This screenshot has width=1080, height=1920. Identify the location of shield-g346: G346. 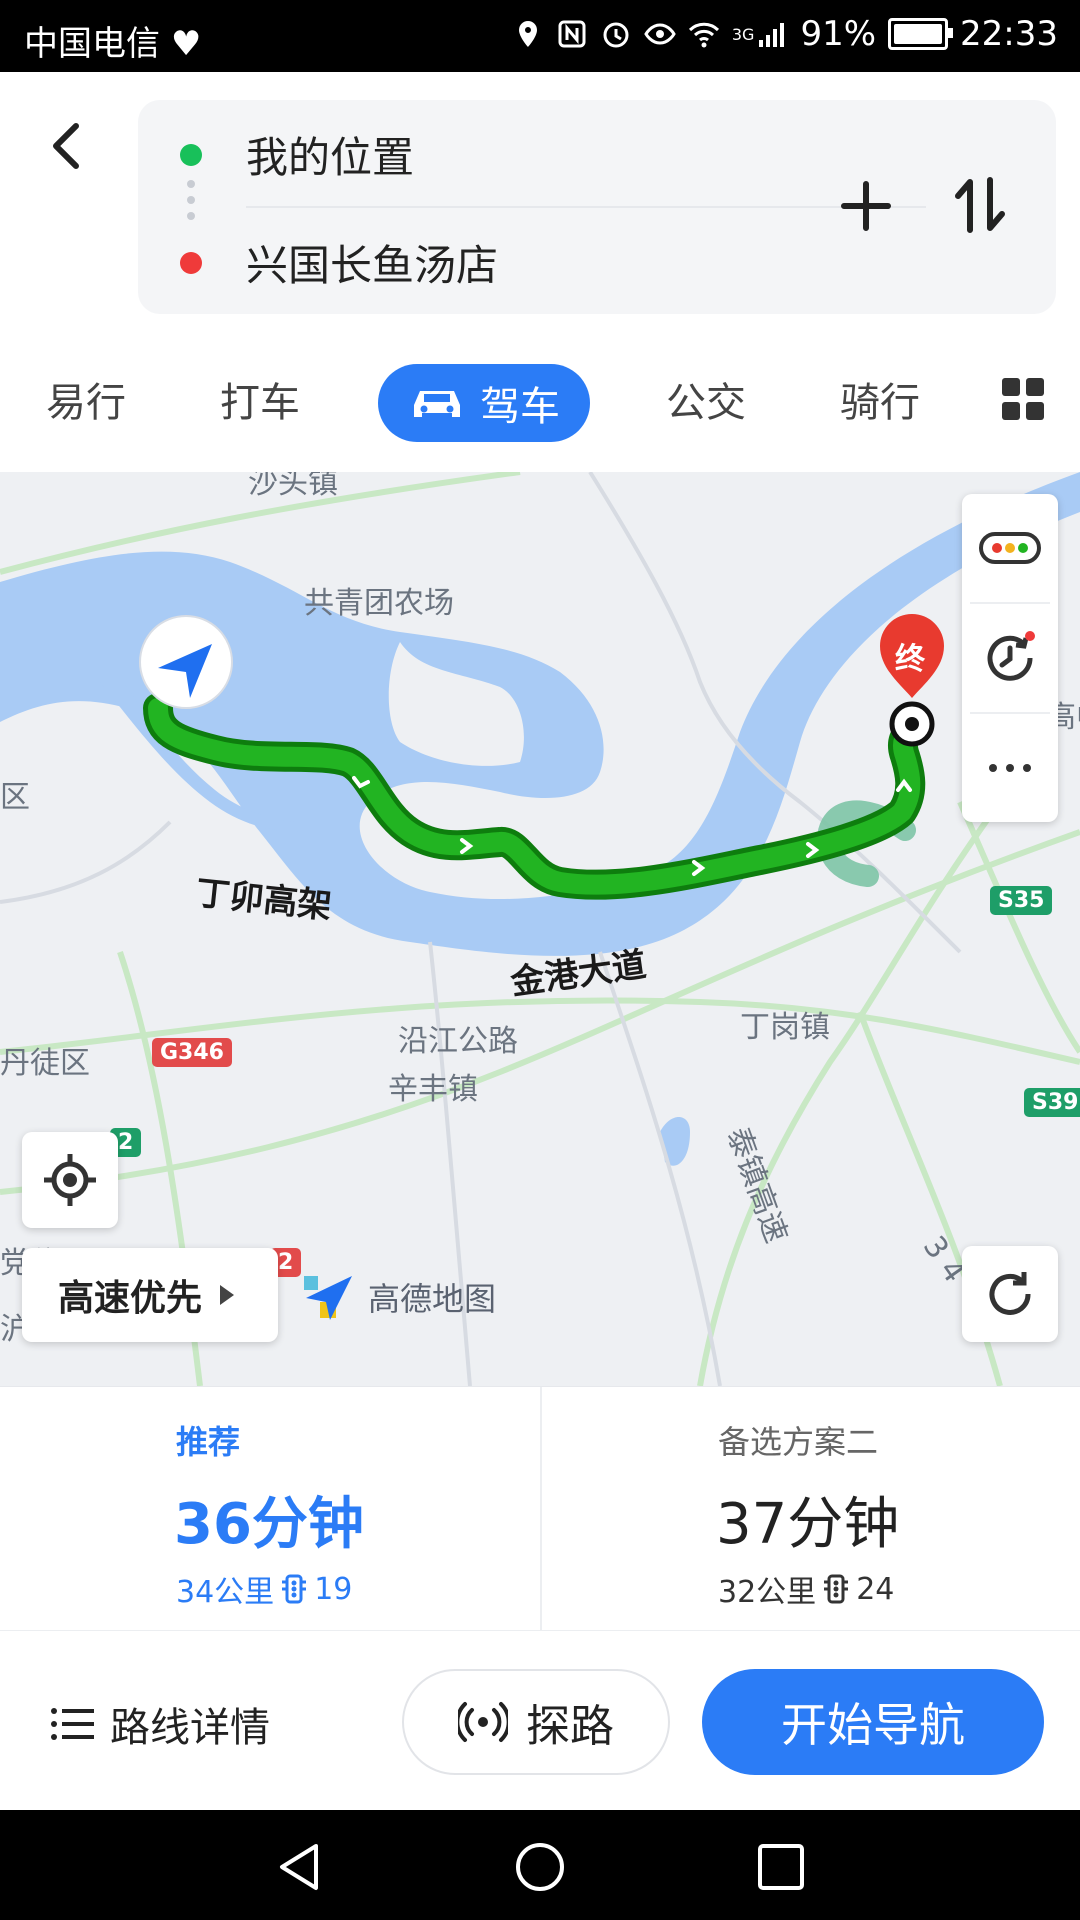
(192, 1052).